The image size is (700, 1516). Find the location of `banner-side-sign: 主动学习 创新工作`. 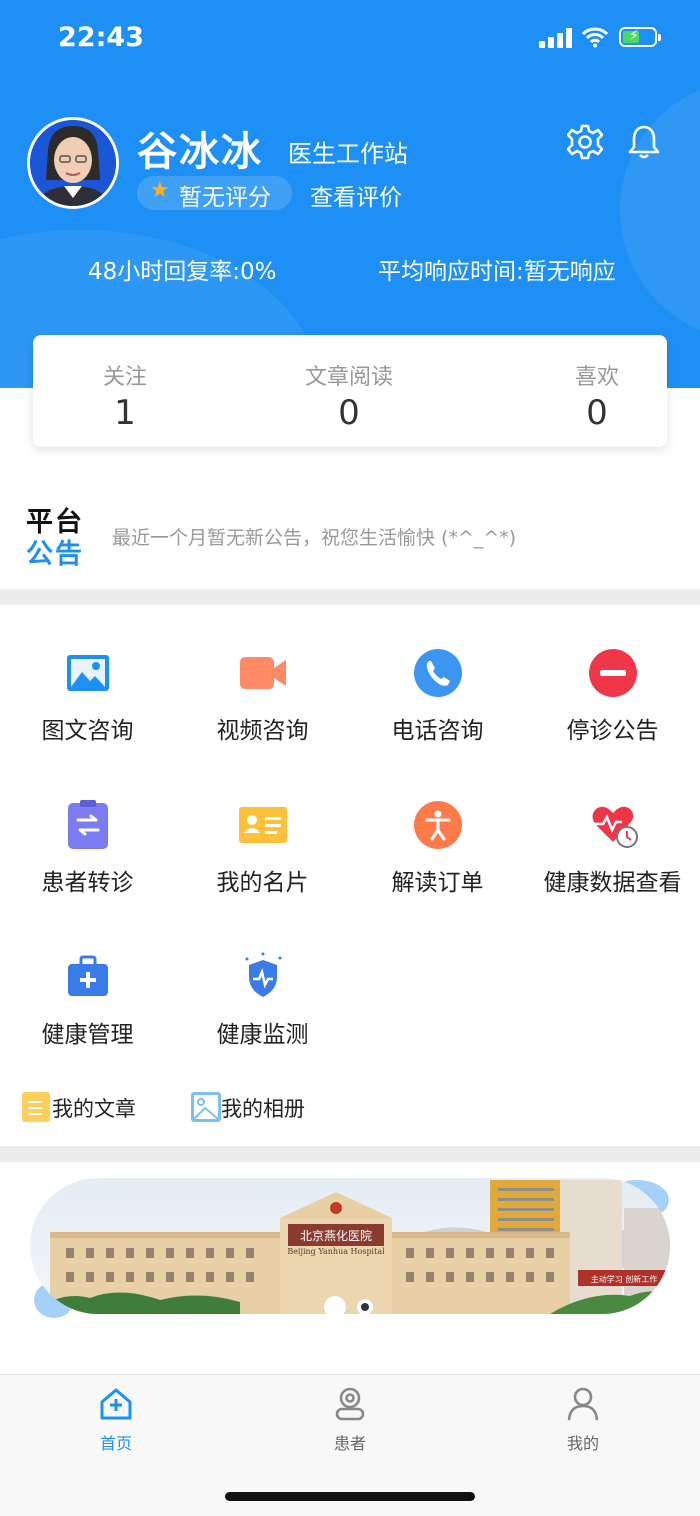

banner-side-sign: 主动学习 创新工作 is located at coordinates (624, 1279).